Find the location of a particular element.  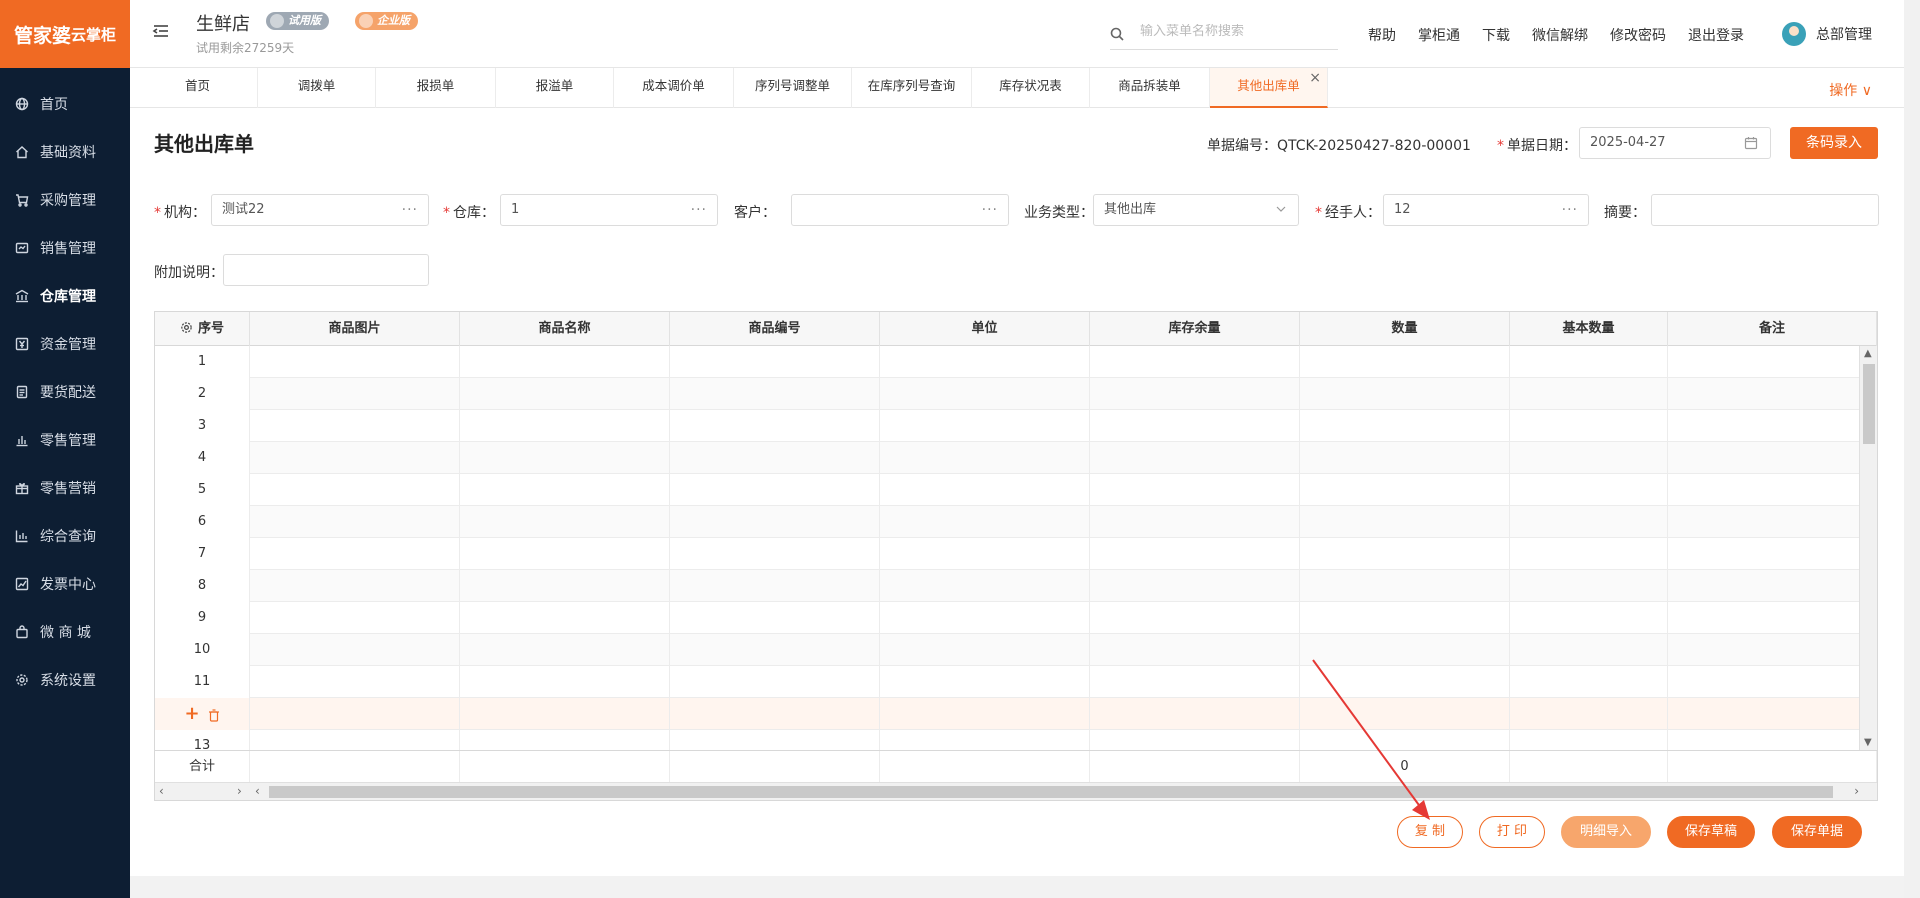

tab: 序列号调整单 is located at coordinates (793, 88).